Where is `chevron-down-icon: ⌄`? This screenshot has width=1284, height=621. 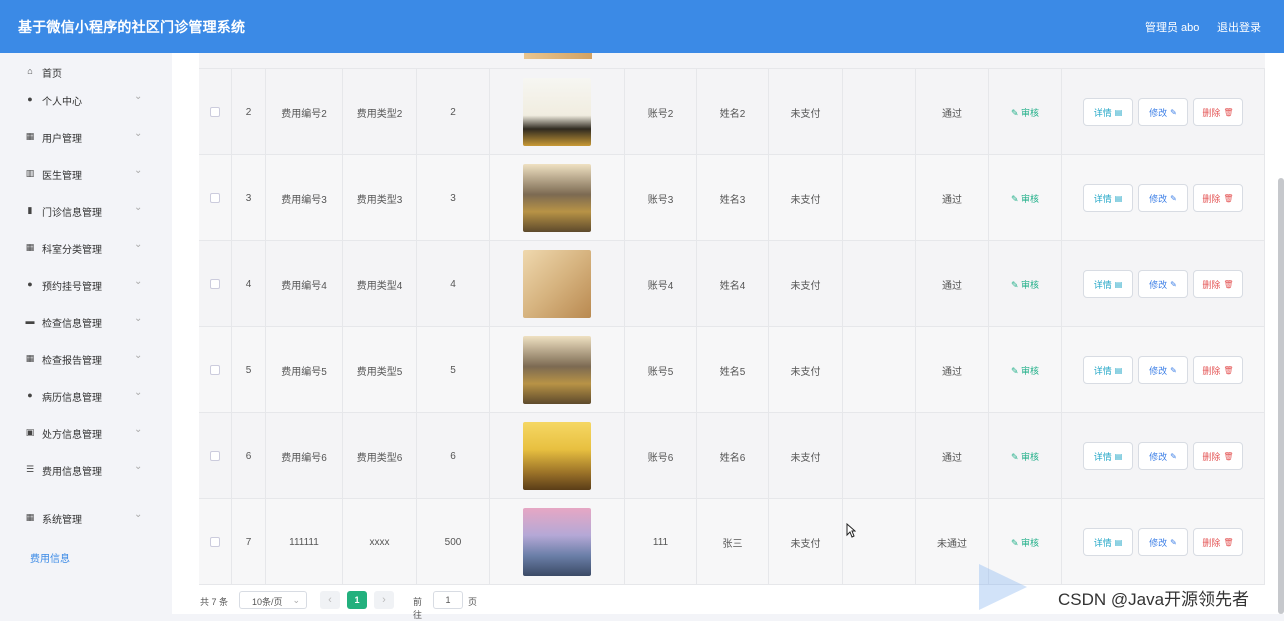 chevron-down-icon: ⌄ is located at coordinates (296, 600).